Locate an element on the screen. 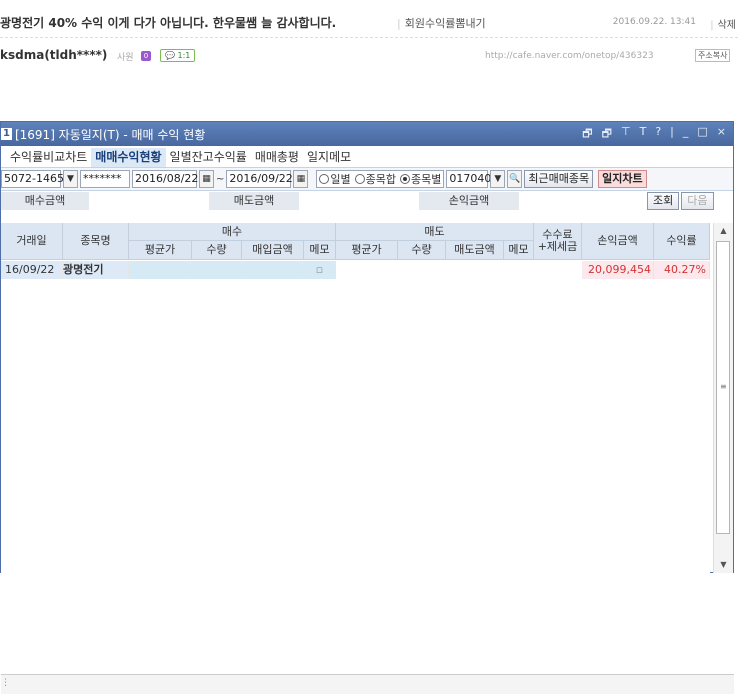 The height and width of the screenshot is (694, 738). tab-trade-review: 매매총평 is located at coordinates (277, 157).